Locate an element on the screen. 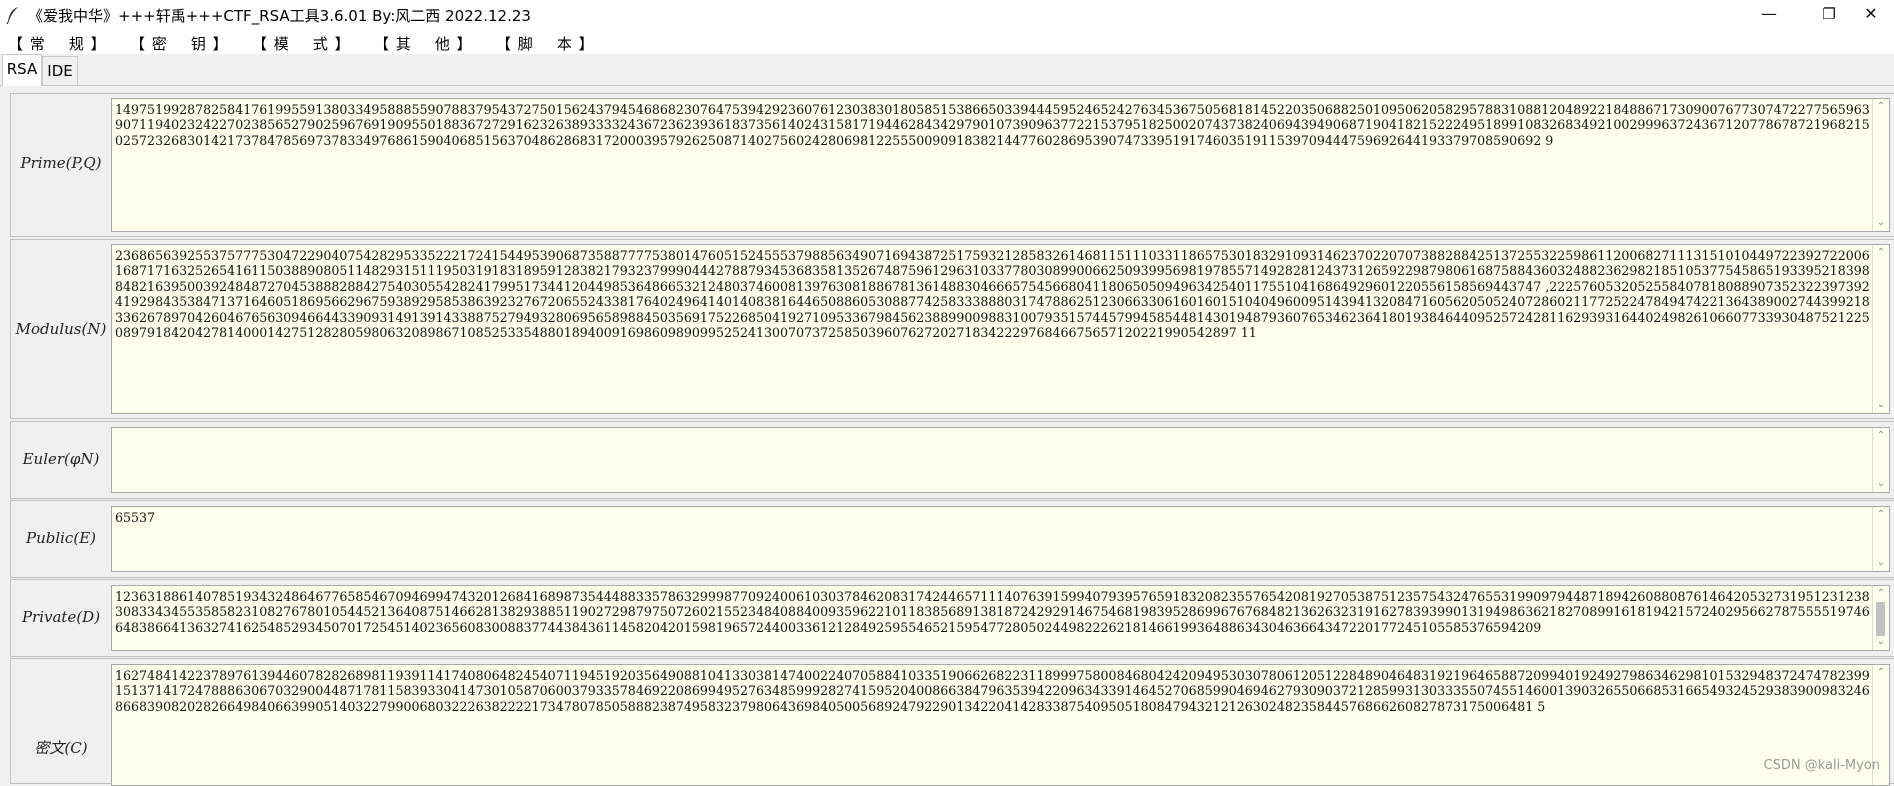 The image size is (1894, 786). cipher-label: 密文(C) is located at coordinates (61, 748).